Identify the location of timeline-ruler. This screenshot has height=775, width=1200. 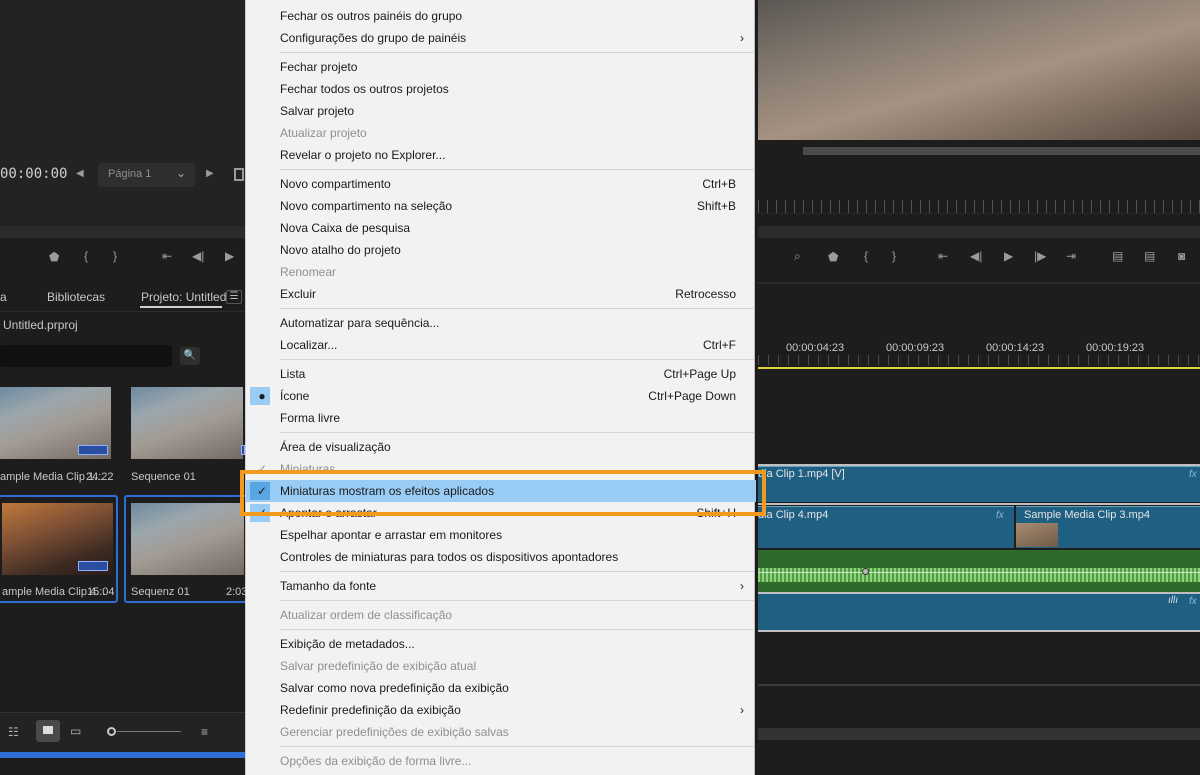
(979, 360).